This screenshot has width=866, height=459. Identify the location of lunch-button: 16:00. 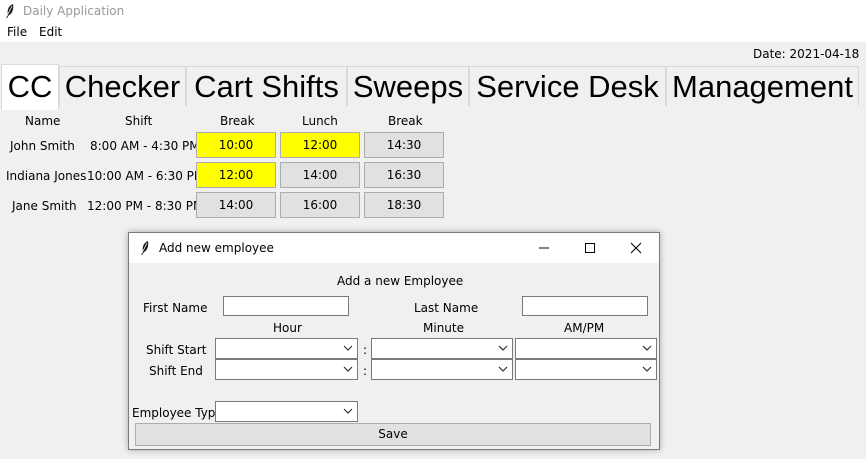
(320, 205).